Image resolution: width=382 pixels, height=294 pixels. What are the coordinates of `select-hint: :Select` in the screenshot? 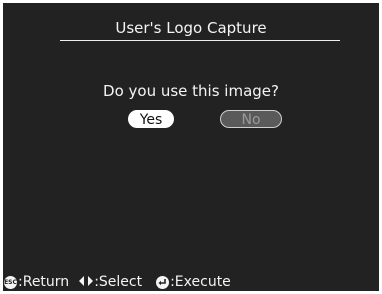 It's located at (110, 282).